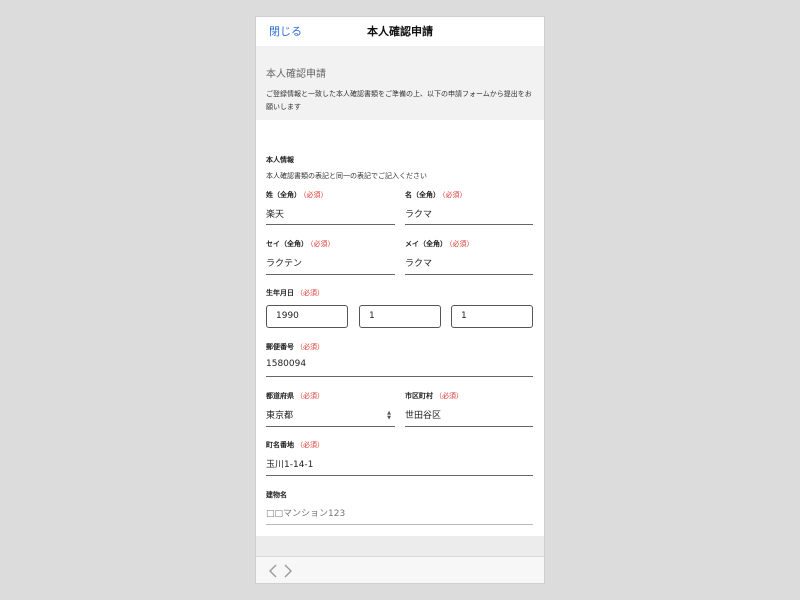 This screenshot has height=600, width=800. I want to click on postal-code-input: 1580094, so click(286, 364).